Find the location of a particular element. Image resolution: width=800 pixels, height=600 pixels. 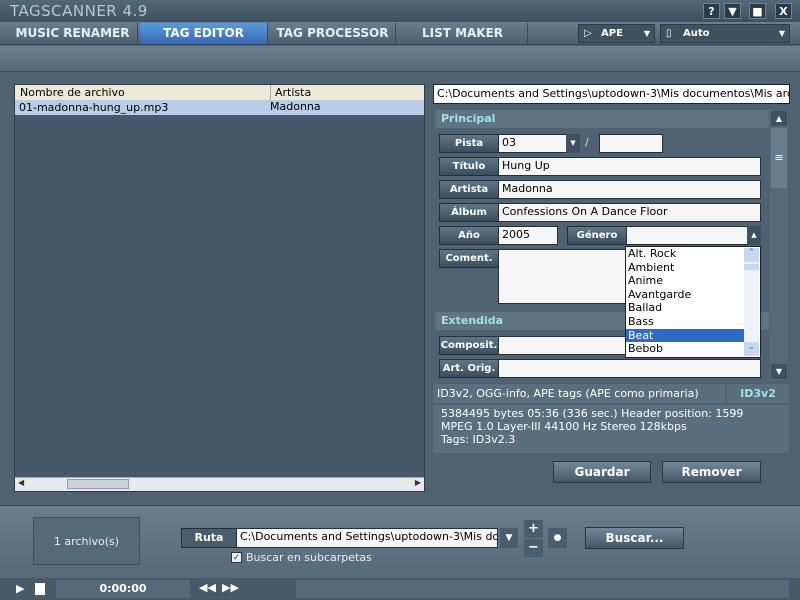

file-info-line: Tags: ID3v2.3 is located at coordinates (478, 439).